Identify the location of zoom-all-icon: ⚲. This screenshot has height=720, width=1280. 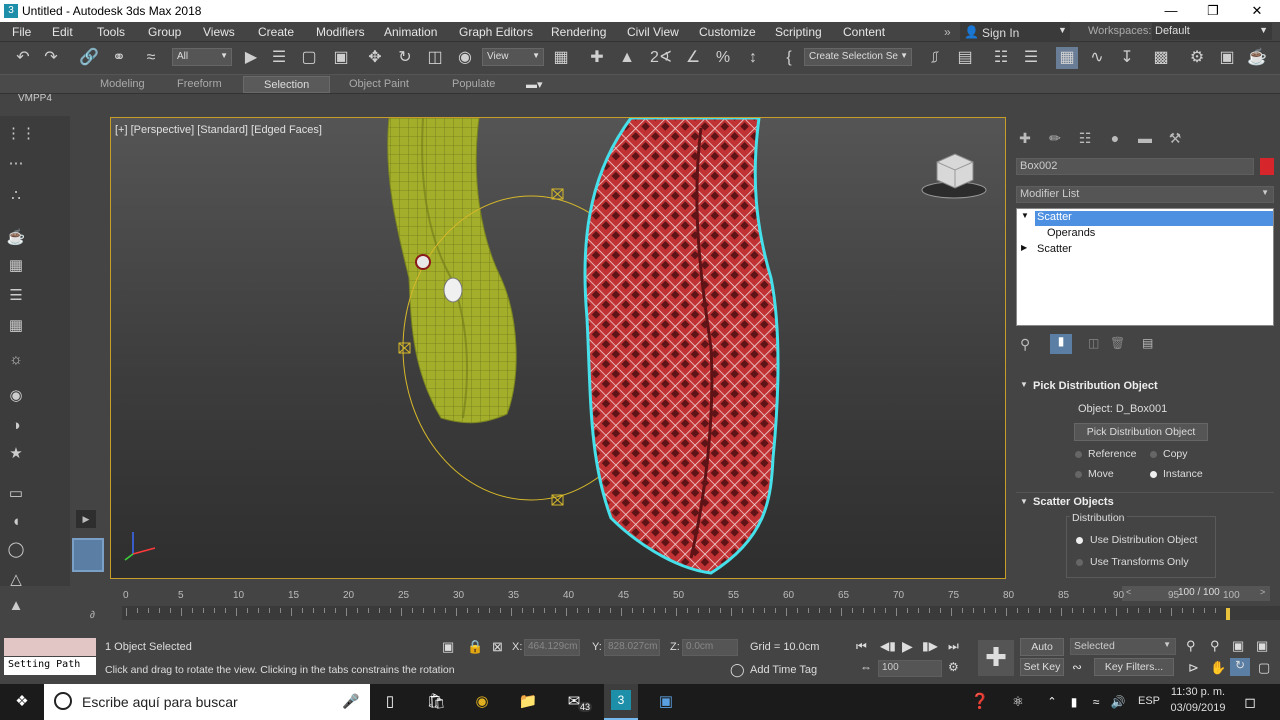
(1215, 646).